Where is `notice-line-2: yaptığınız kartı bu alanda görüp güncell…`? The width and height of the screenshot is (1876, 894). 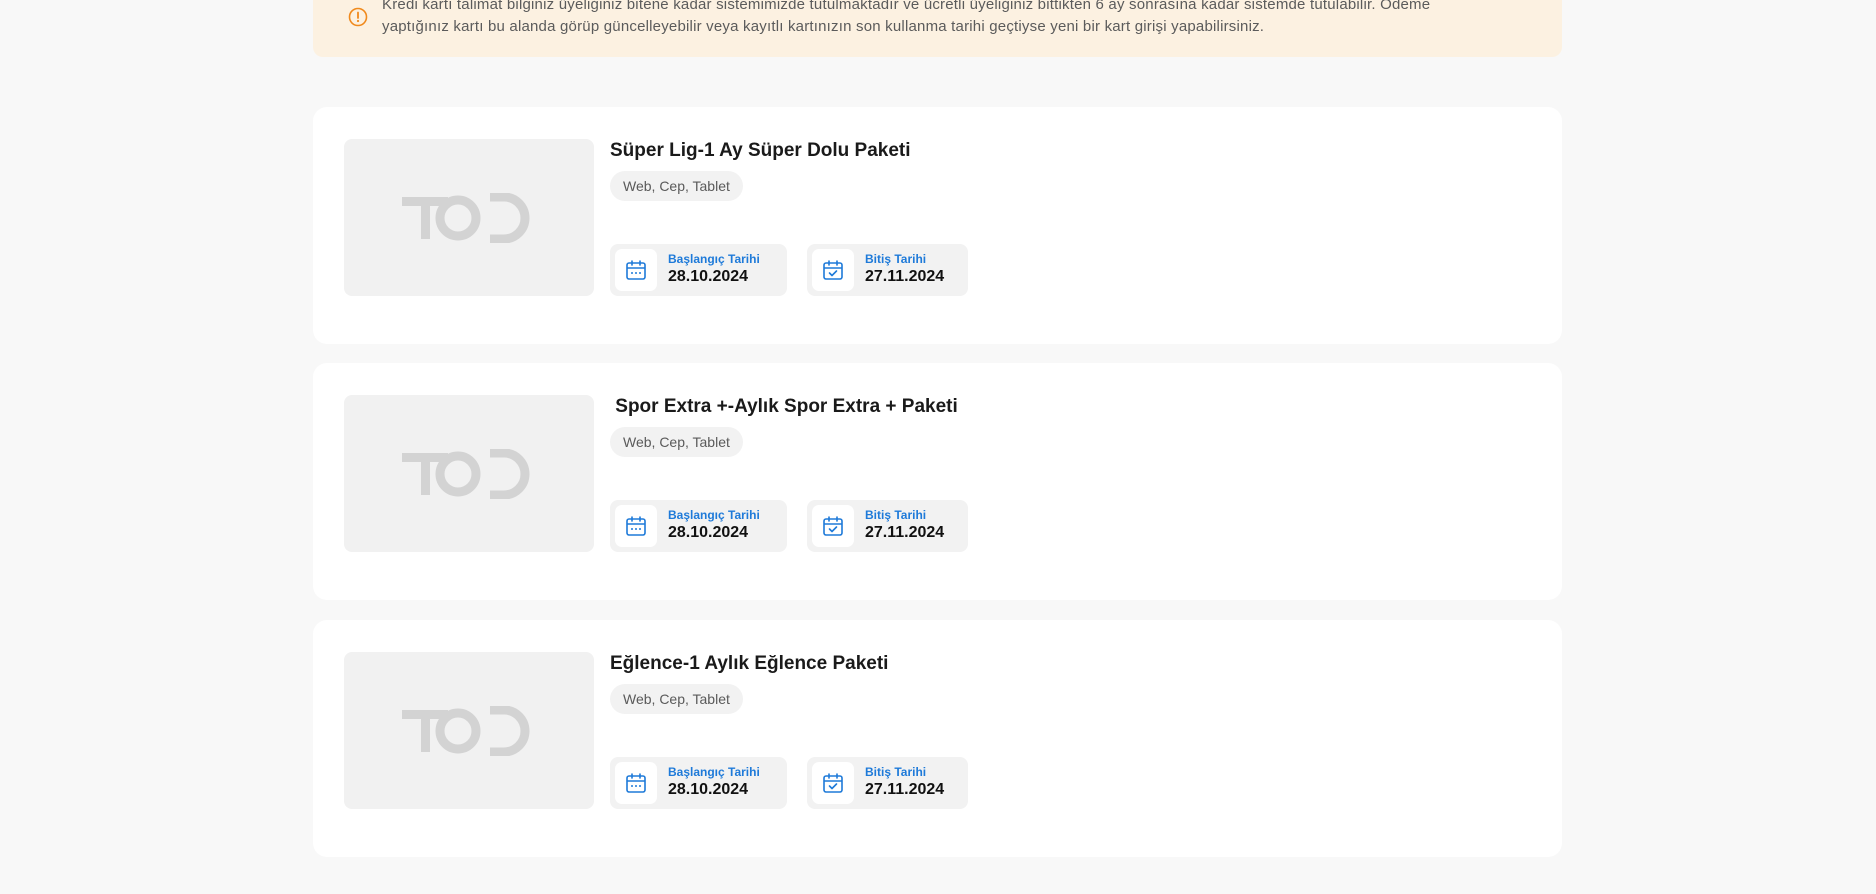
notice-line-2: yaptığınız kartı bu alanda görüp güncell… is located at coordinates (823, 26).